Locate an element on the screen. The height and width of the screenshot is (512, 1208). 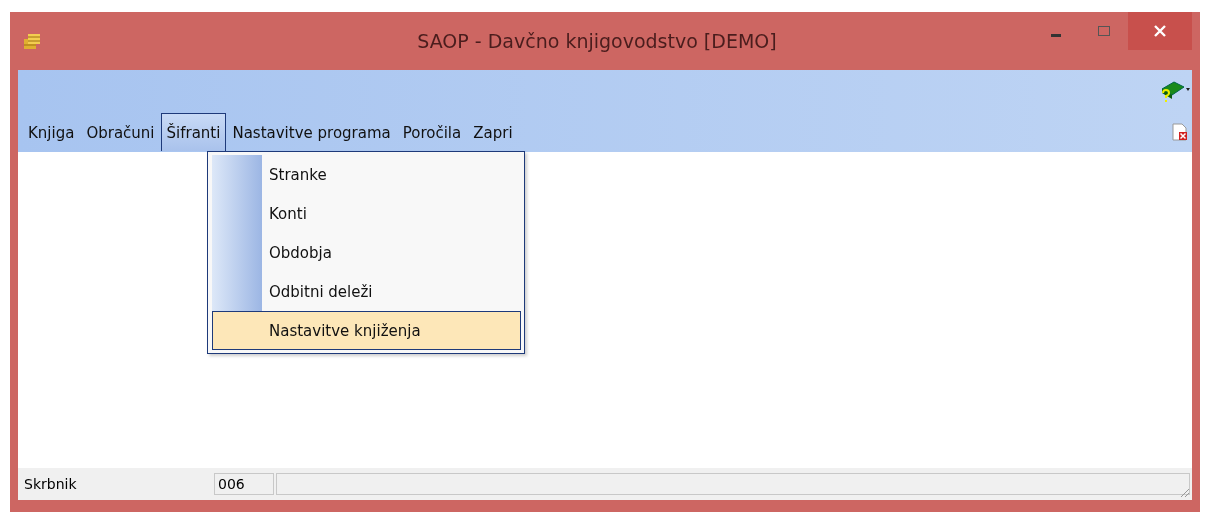
dropdown-menu-item: Konti is located at coordinates (366, 213).